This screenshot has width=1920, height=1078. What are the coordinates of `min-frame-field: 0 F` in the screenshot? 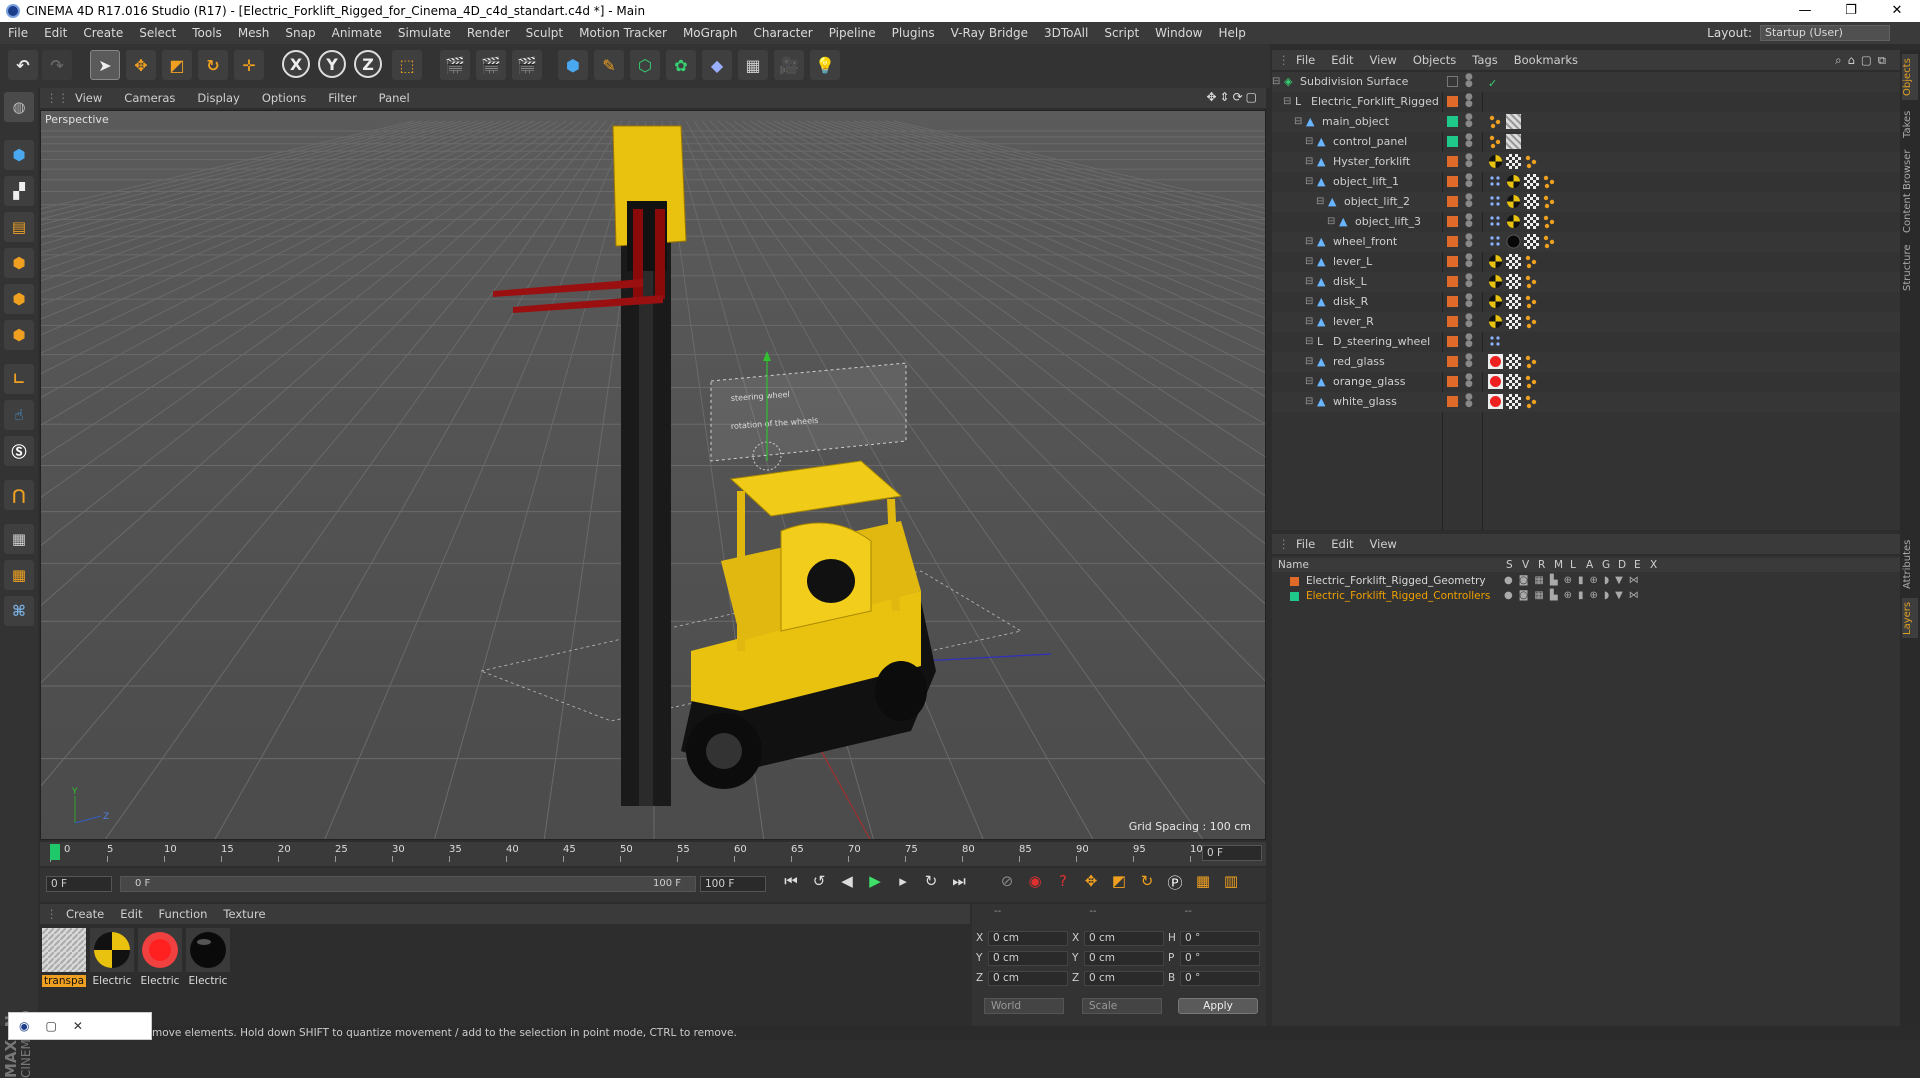 It's located at (79, 884).